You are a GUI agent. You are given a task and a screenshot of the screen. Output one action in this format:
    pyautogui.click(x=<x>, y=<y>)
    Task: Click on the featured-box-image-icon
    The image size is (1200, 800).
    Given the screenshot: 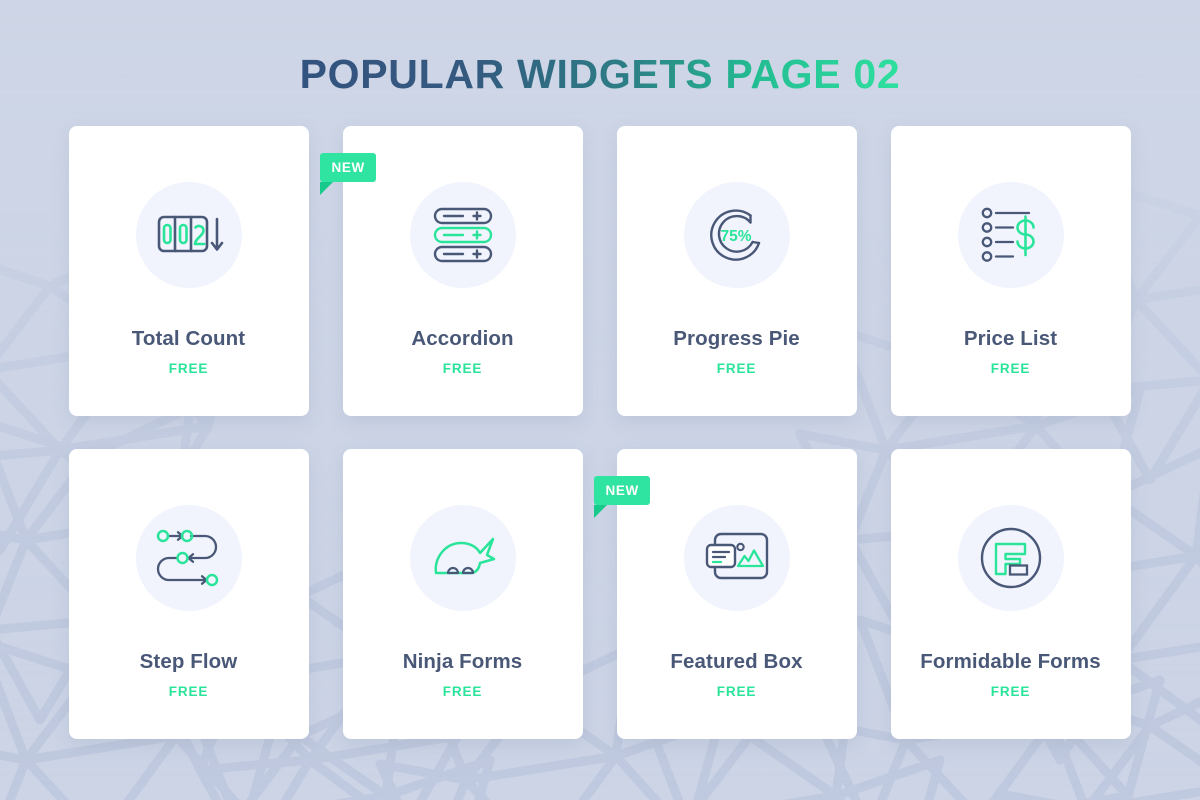 What is the action you would take?
    pyautogui.click(x=736, y=556)
    